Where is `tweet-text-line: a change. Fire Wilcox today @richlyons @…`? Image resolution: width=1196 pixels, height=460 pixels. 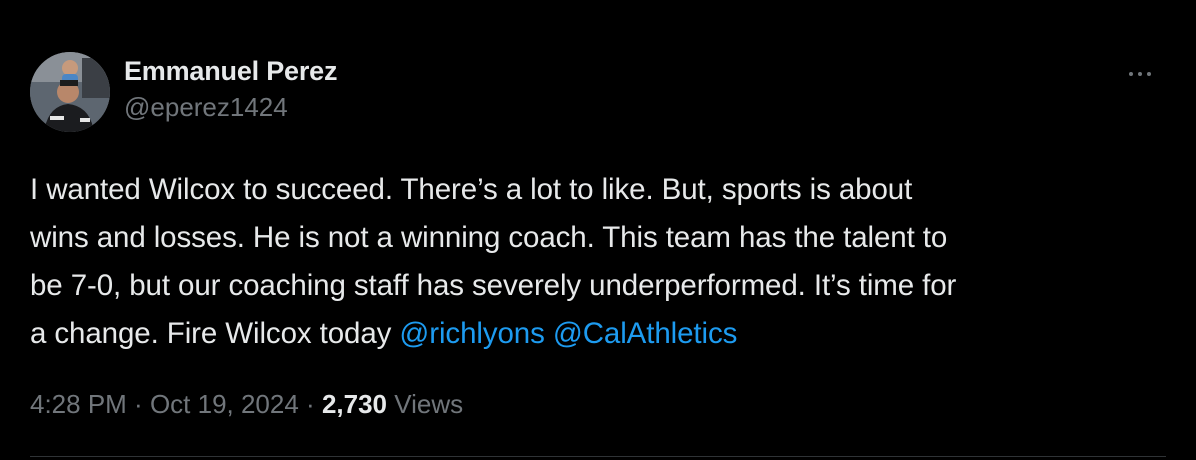 tweet-text-line: a change. Fire Wilcox today @richlyons @… is located at coordinates (595, 334).